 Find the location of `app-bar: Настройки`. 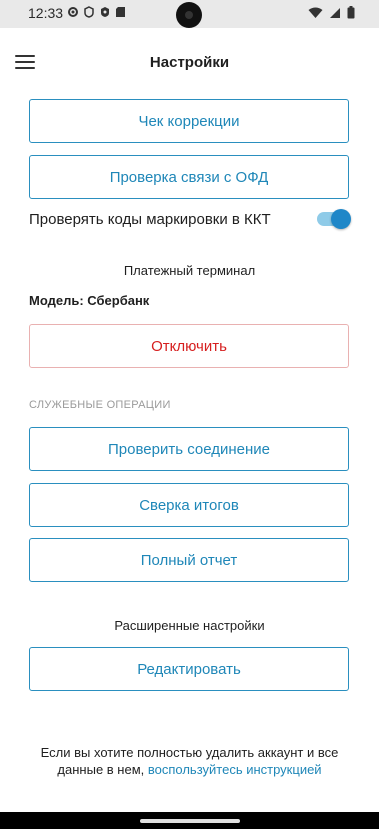

app-bar: Настройки is located at coordinates (189, 63).